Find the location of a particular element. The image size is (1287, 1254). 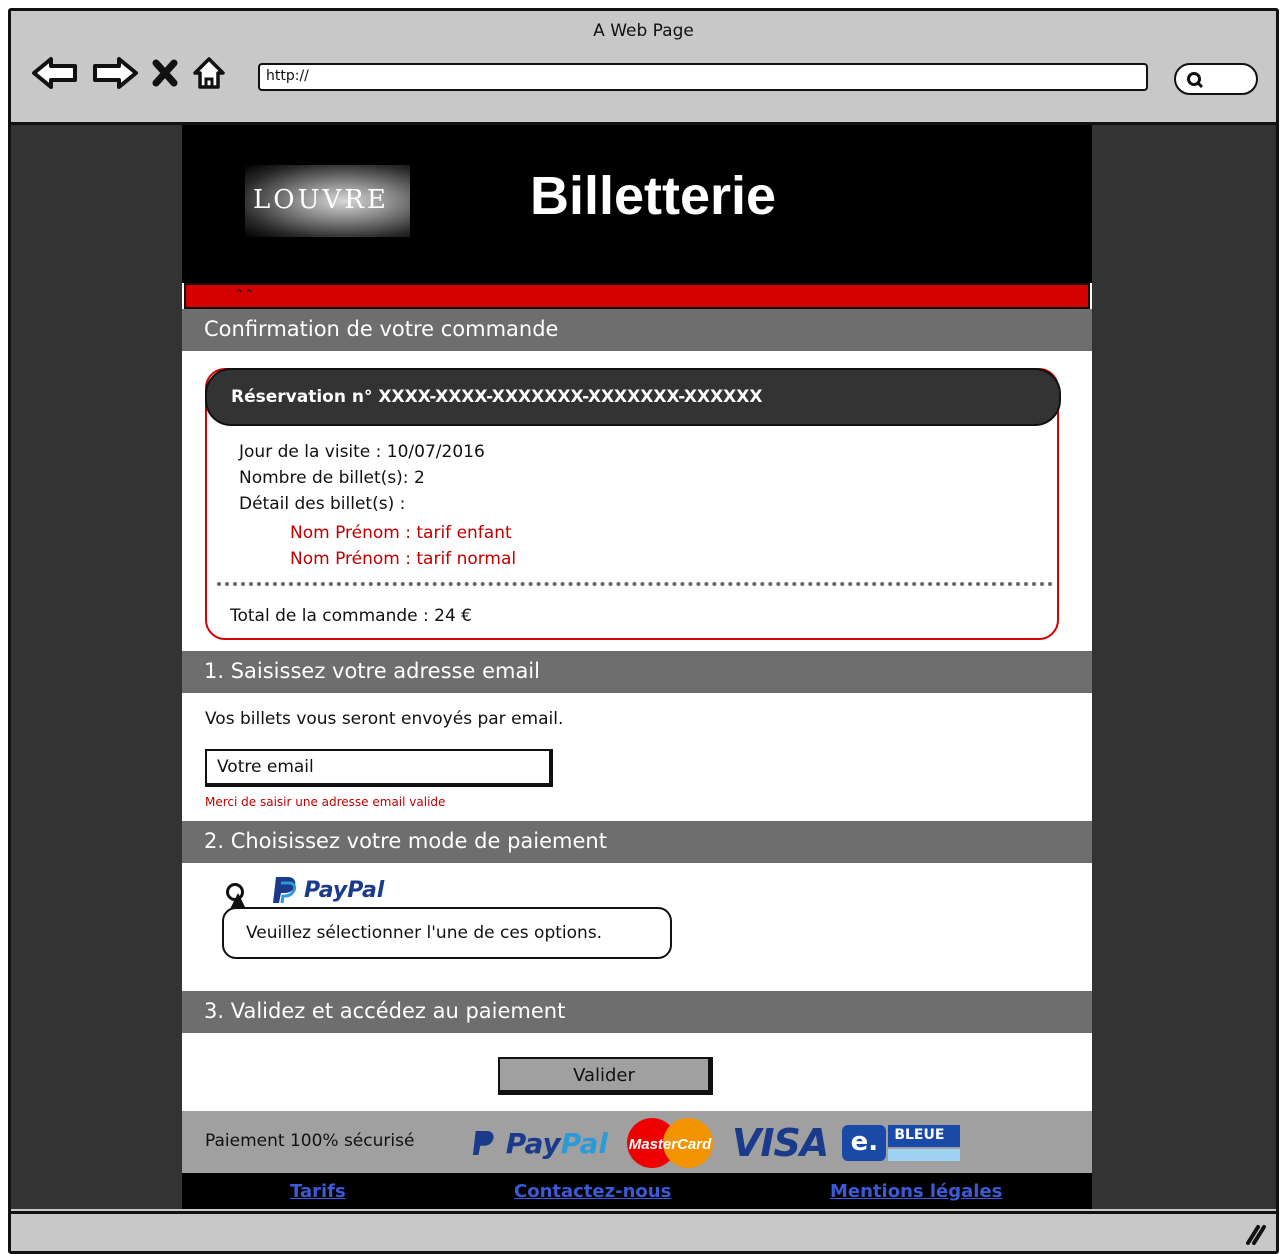

site-footer: Tarifs Contactez-nous Mentions légales is located at coordinates (637, 1191).